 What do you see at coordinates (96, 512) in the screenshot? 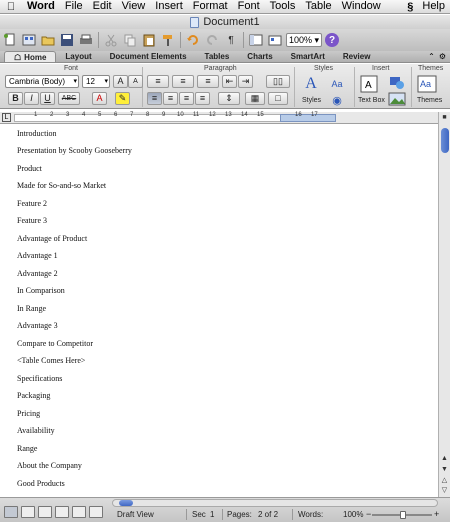
I see `focus-view-icon` at bounding box center [96, 512].